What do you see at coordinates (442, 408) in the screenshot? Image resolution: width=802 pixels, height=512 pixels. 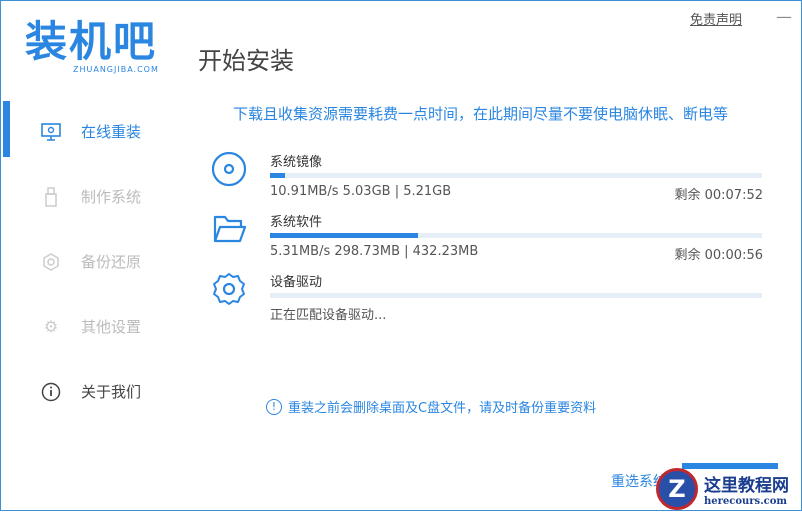 I see `warning-text: 重装之前会删除桌面及C盘文件，请及时备份重要资料` at bounding box center [442, 408].